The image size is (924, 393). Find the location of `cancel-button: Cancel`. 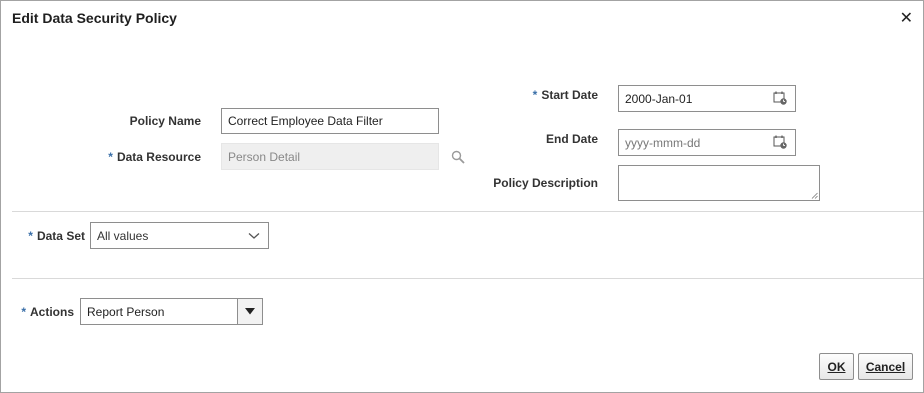

cancel-button: Cancel is located at coordinates (885, 366).